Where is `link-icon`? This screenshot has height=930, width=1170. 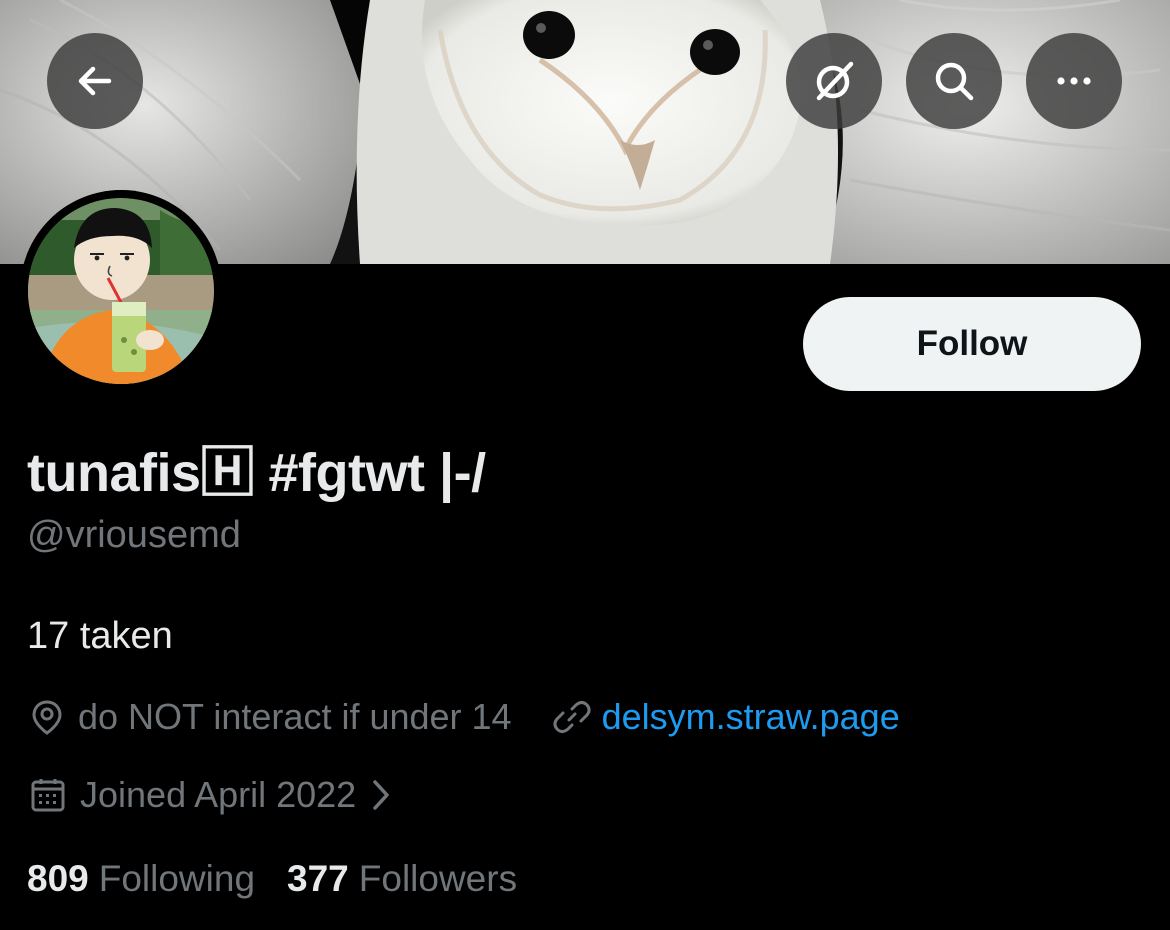
link-icon is located at coordinates (572, 717).